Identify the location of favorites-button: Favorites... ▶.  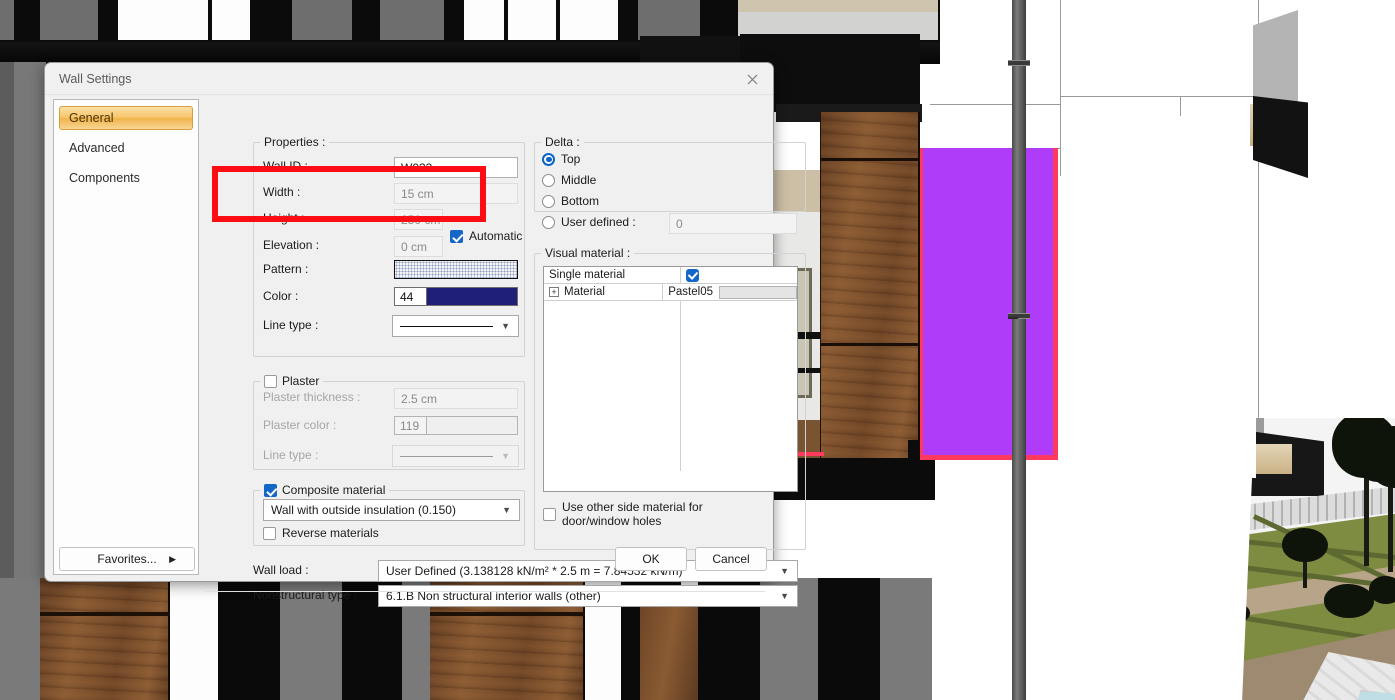
(127, 559).